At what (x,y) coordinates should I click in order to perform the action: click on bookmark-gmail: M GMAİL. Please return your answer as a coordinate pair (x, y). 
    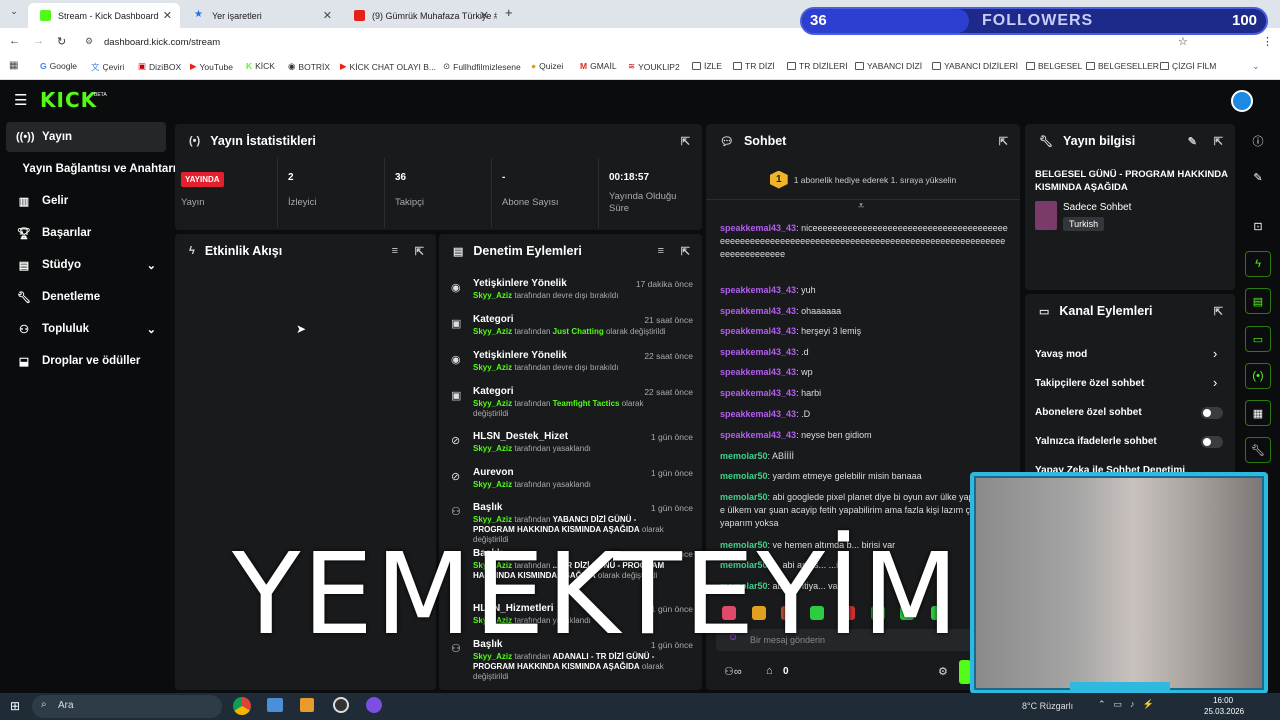
    Looking at the image, I should click on (598, 66).